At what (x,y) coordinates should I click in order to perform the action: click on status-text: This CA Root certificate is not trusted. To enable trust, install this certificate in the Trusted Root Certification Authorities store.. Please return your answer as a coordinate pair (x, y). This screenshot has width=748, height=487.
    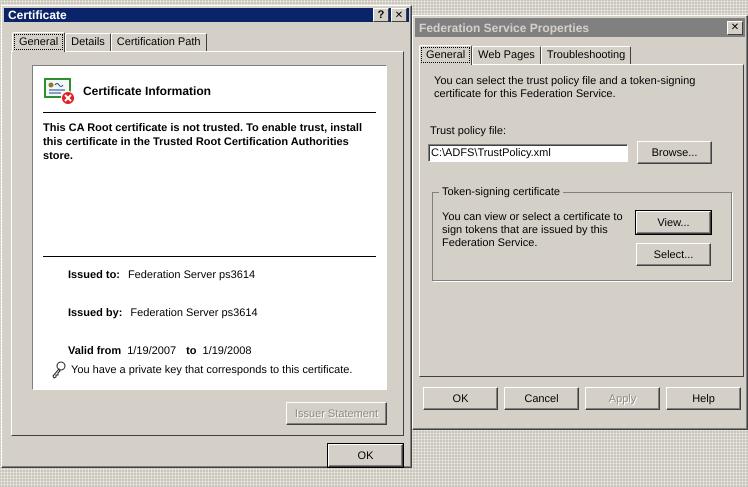
    Looking at the image, I should click on (203, 142).